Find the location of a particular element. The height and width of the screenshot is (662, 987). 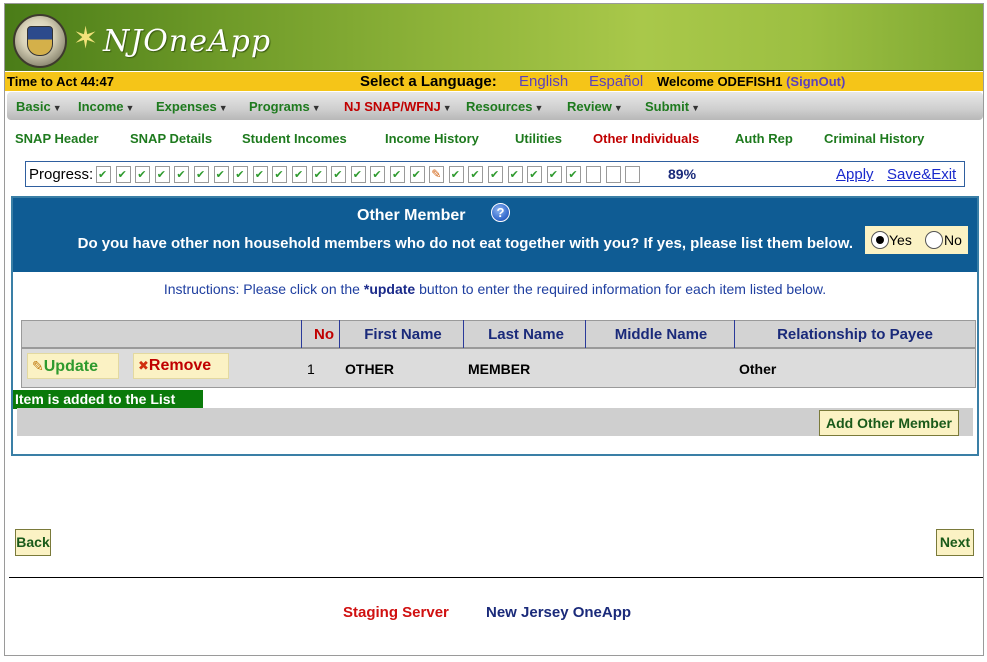

cell-last-name: MEMBER is located at coordinates (499, 369).